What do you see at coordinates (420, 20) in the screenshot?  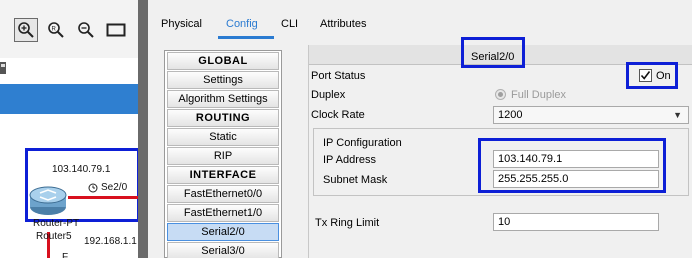 I see `tab-bar: Physical Config CLI Attributes` at bounding box center [420, 20].